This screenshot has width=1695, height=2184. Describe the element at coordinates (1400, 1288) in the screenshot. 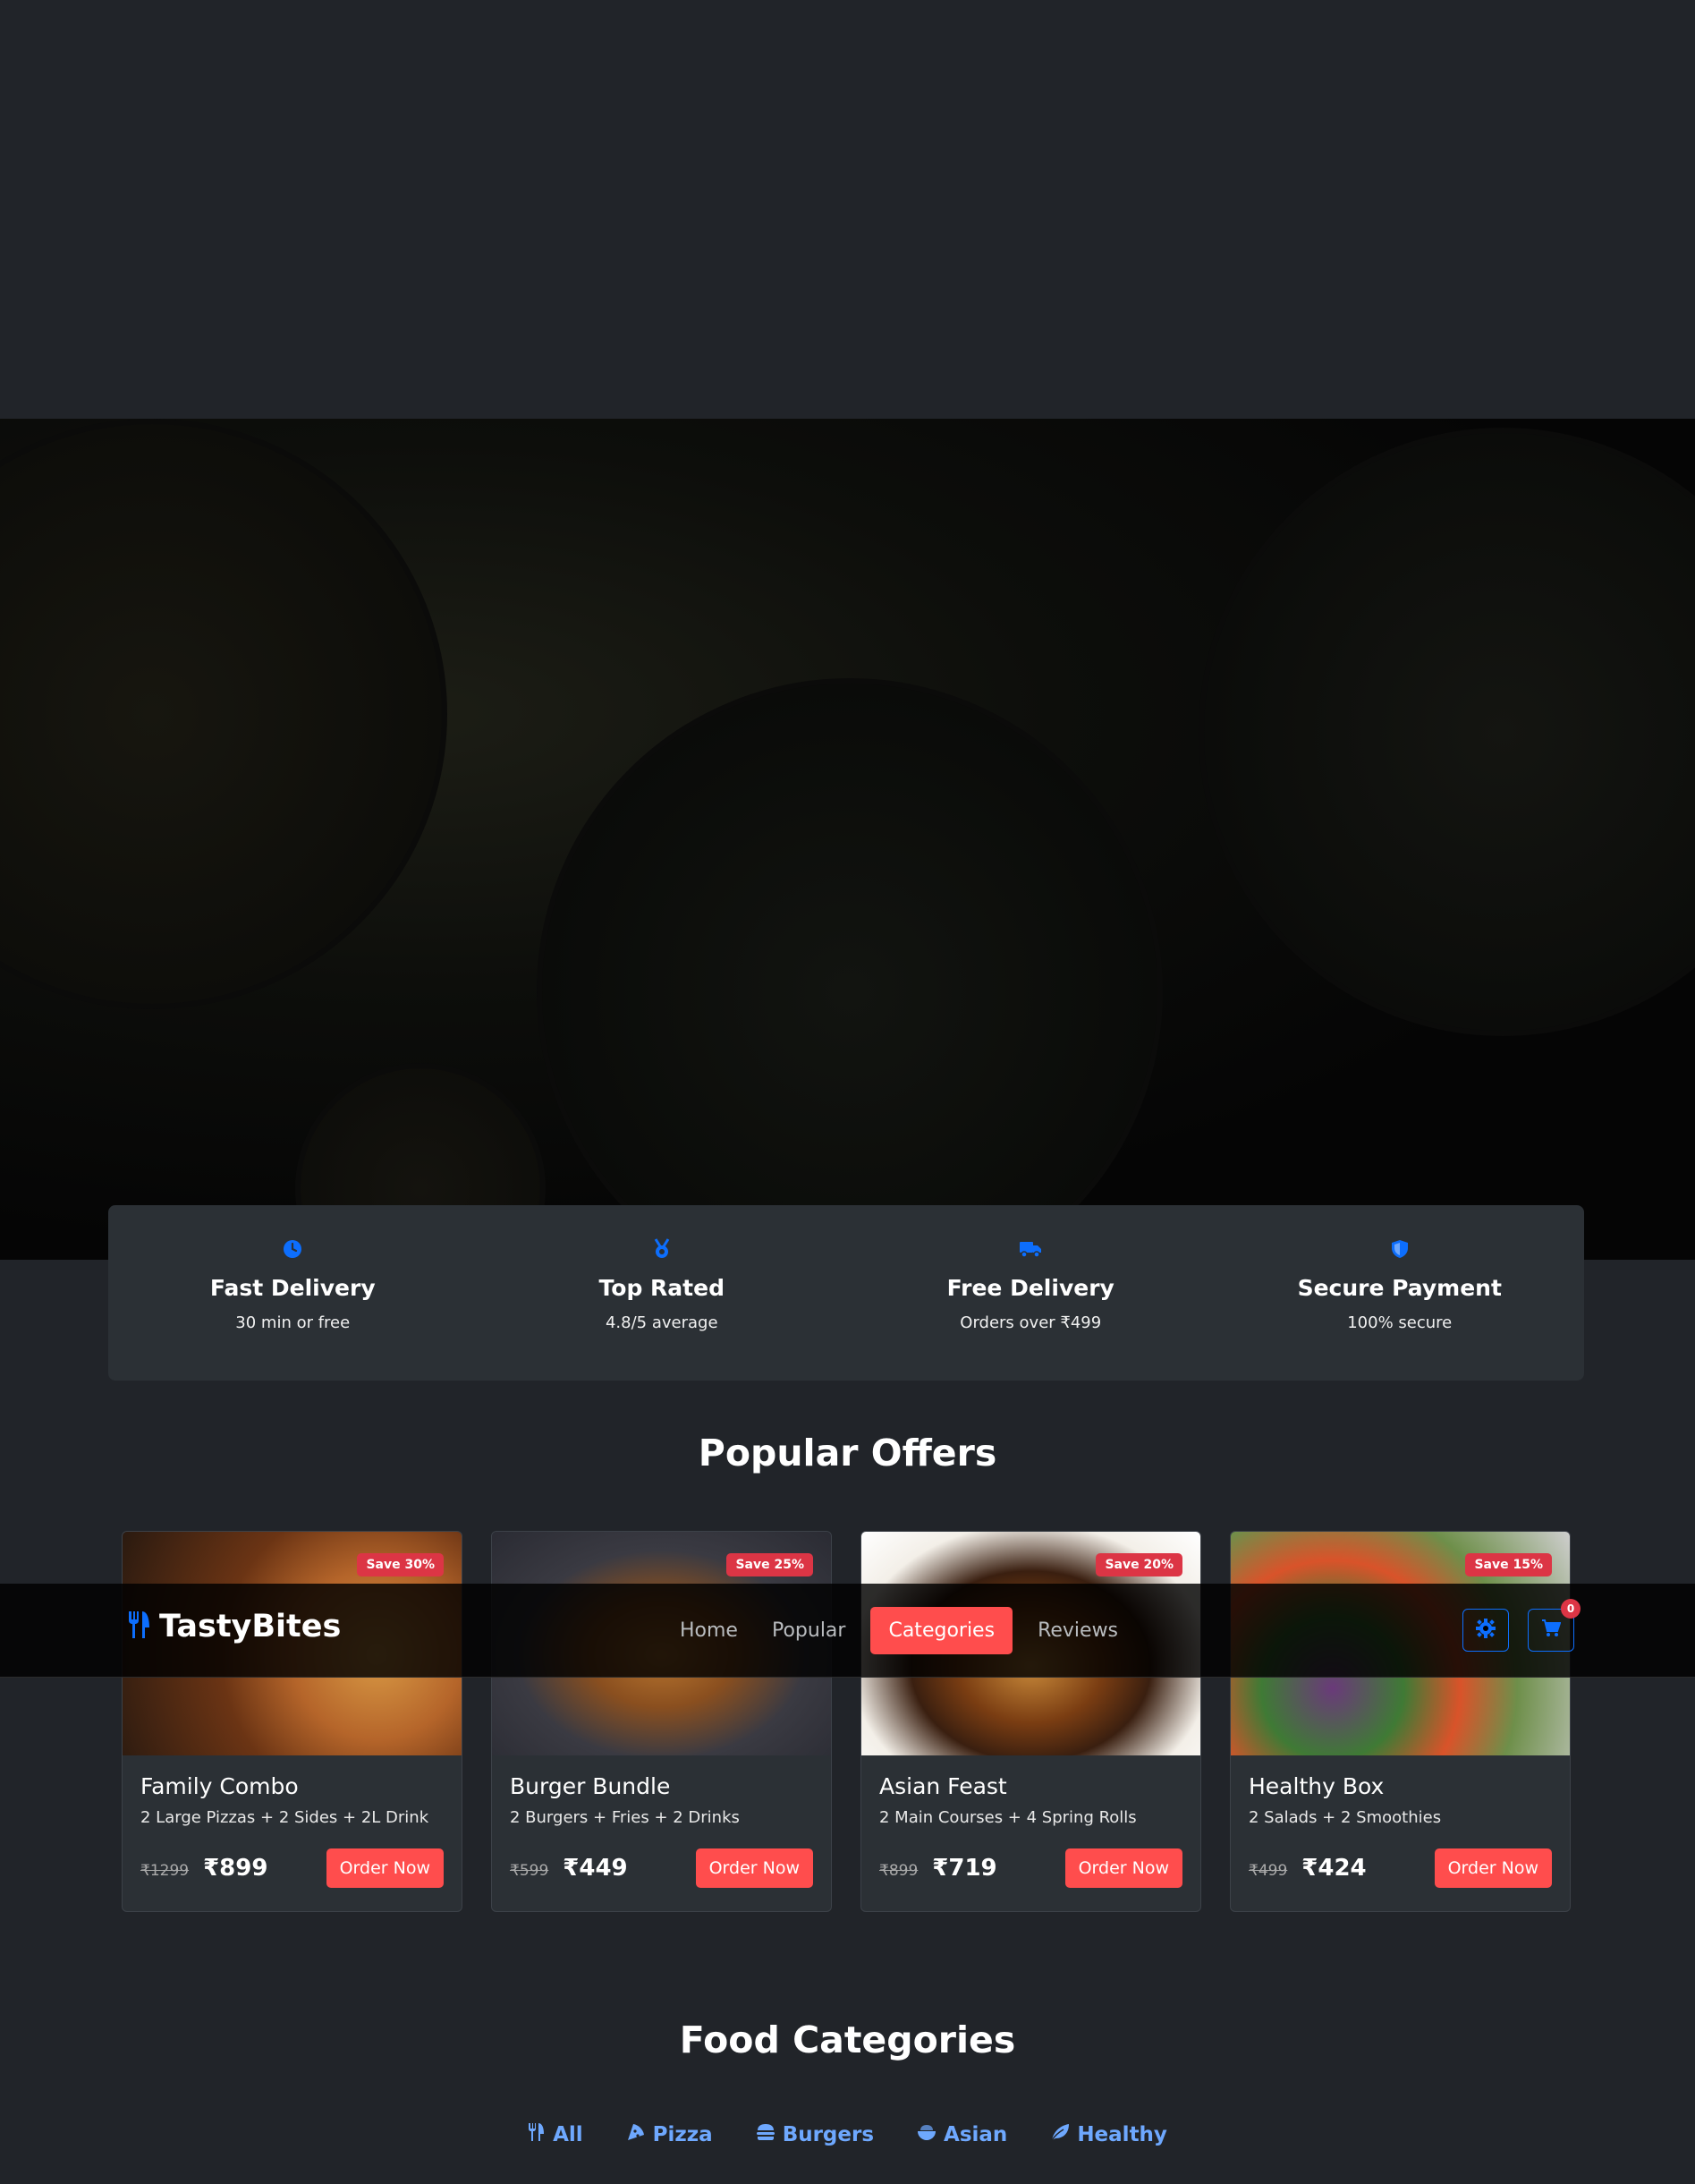

I see `feature-title: Secure Payment` at that location.